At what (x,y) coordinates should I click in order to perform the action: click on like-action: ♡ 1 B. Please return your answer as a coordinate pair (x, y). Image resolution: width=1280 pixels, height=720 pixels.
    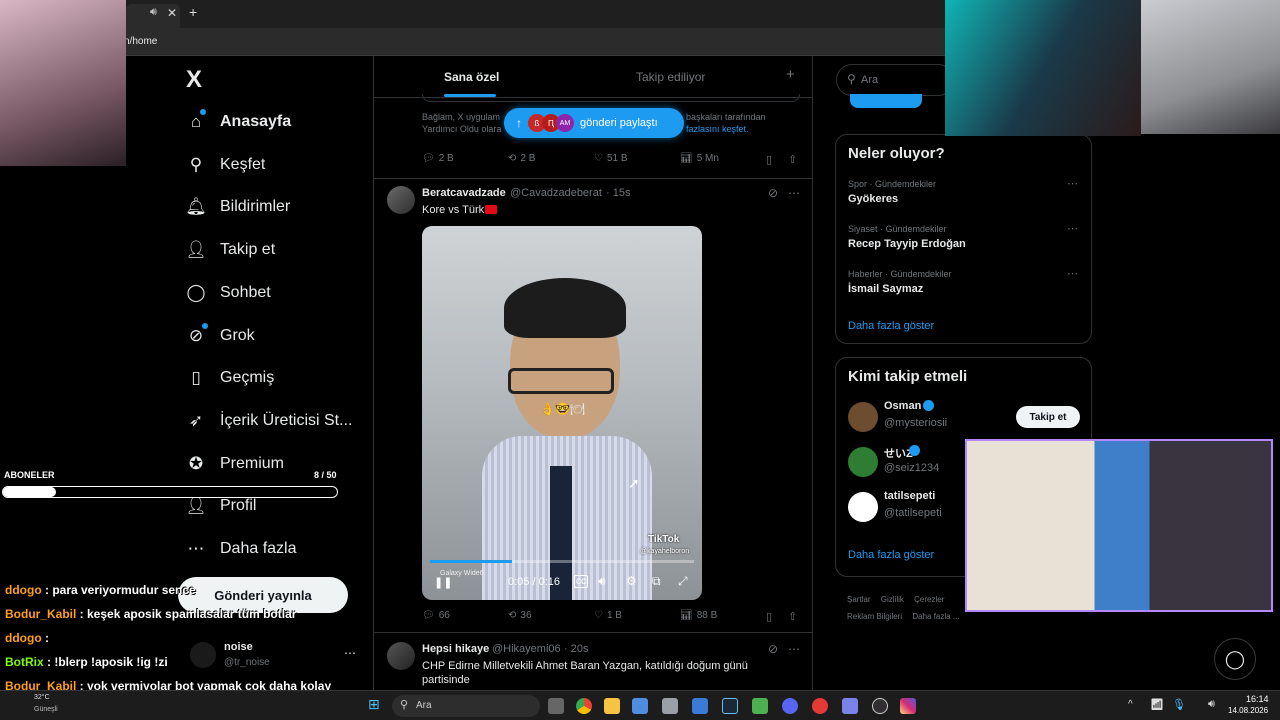
    Looking at the image, I should click on (608, 615).